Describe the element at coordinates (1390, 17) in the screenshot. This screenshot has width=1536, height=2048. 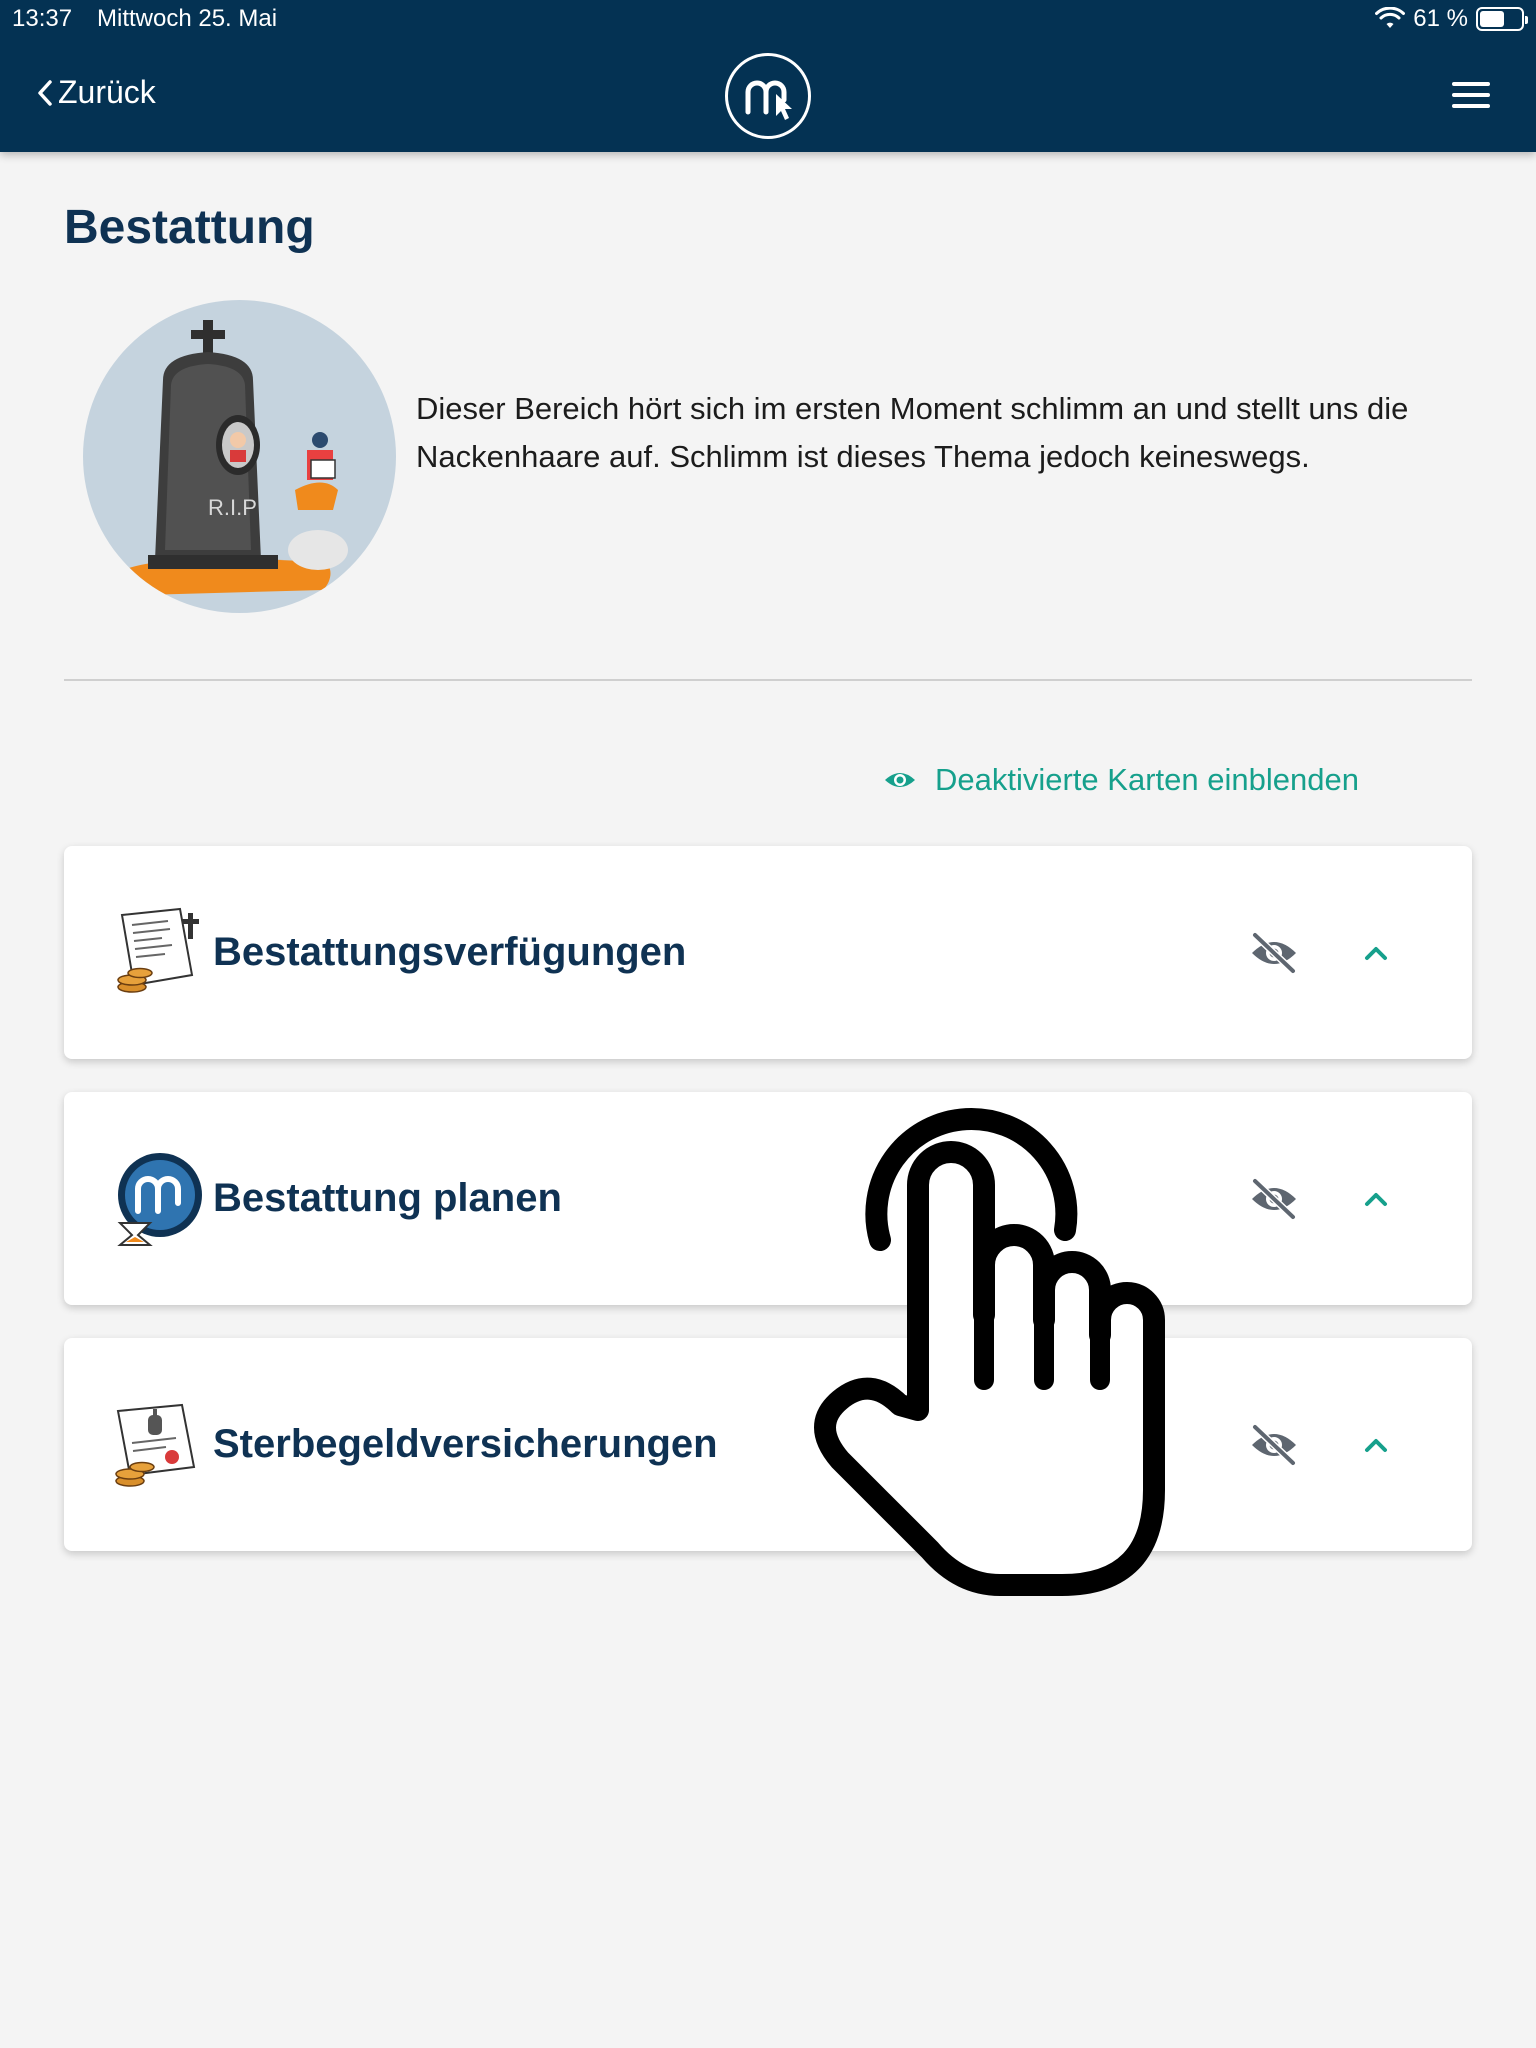
I see `wifi-icon` at that location.